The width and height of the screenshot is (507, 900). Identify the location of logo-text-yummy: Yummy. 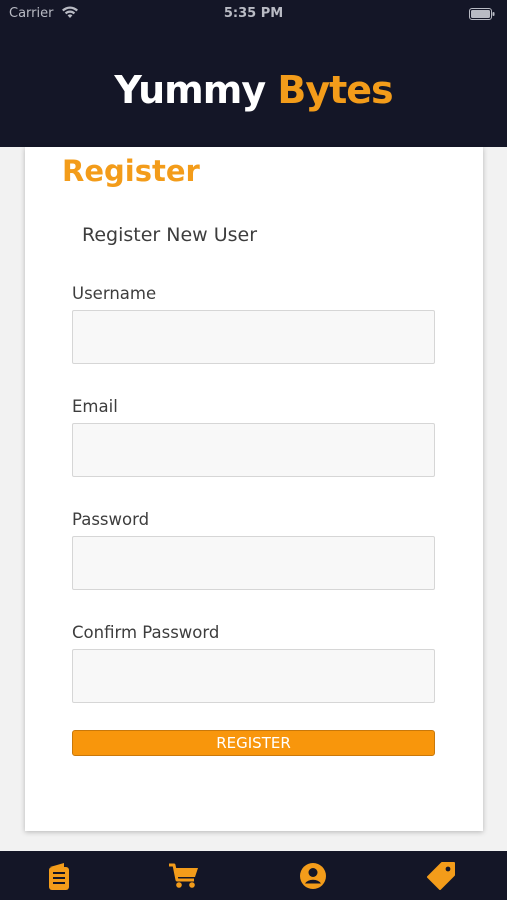
(190, 90).